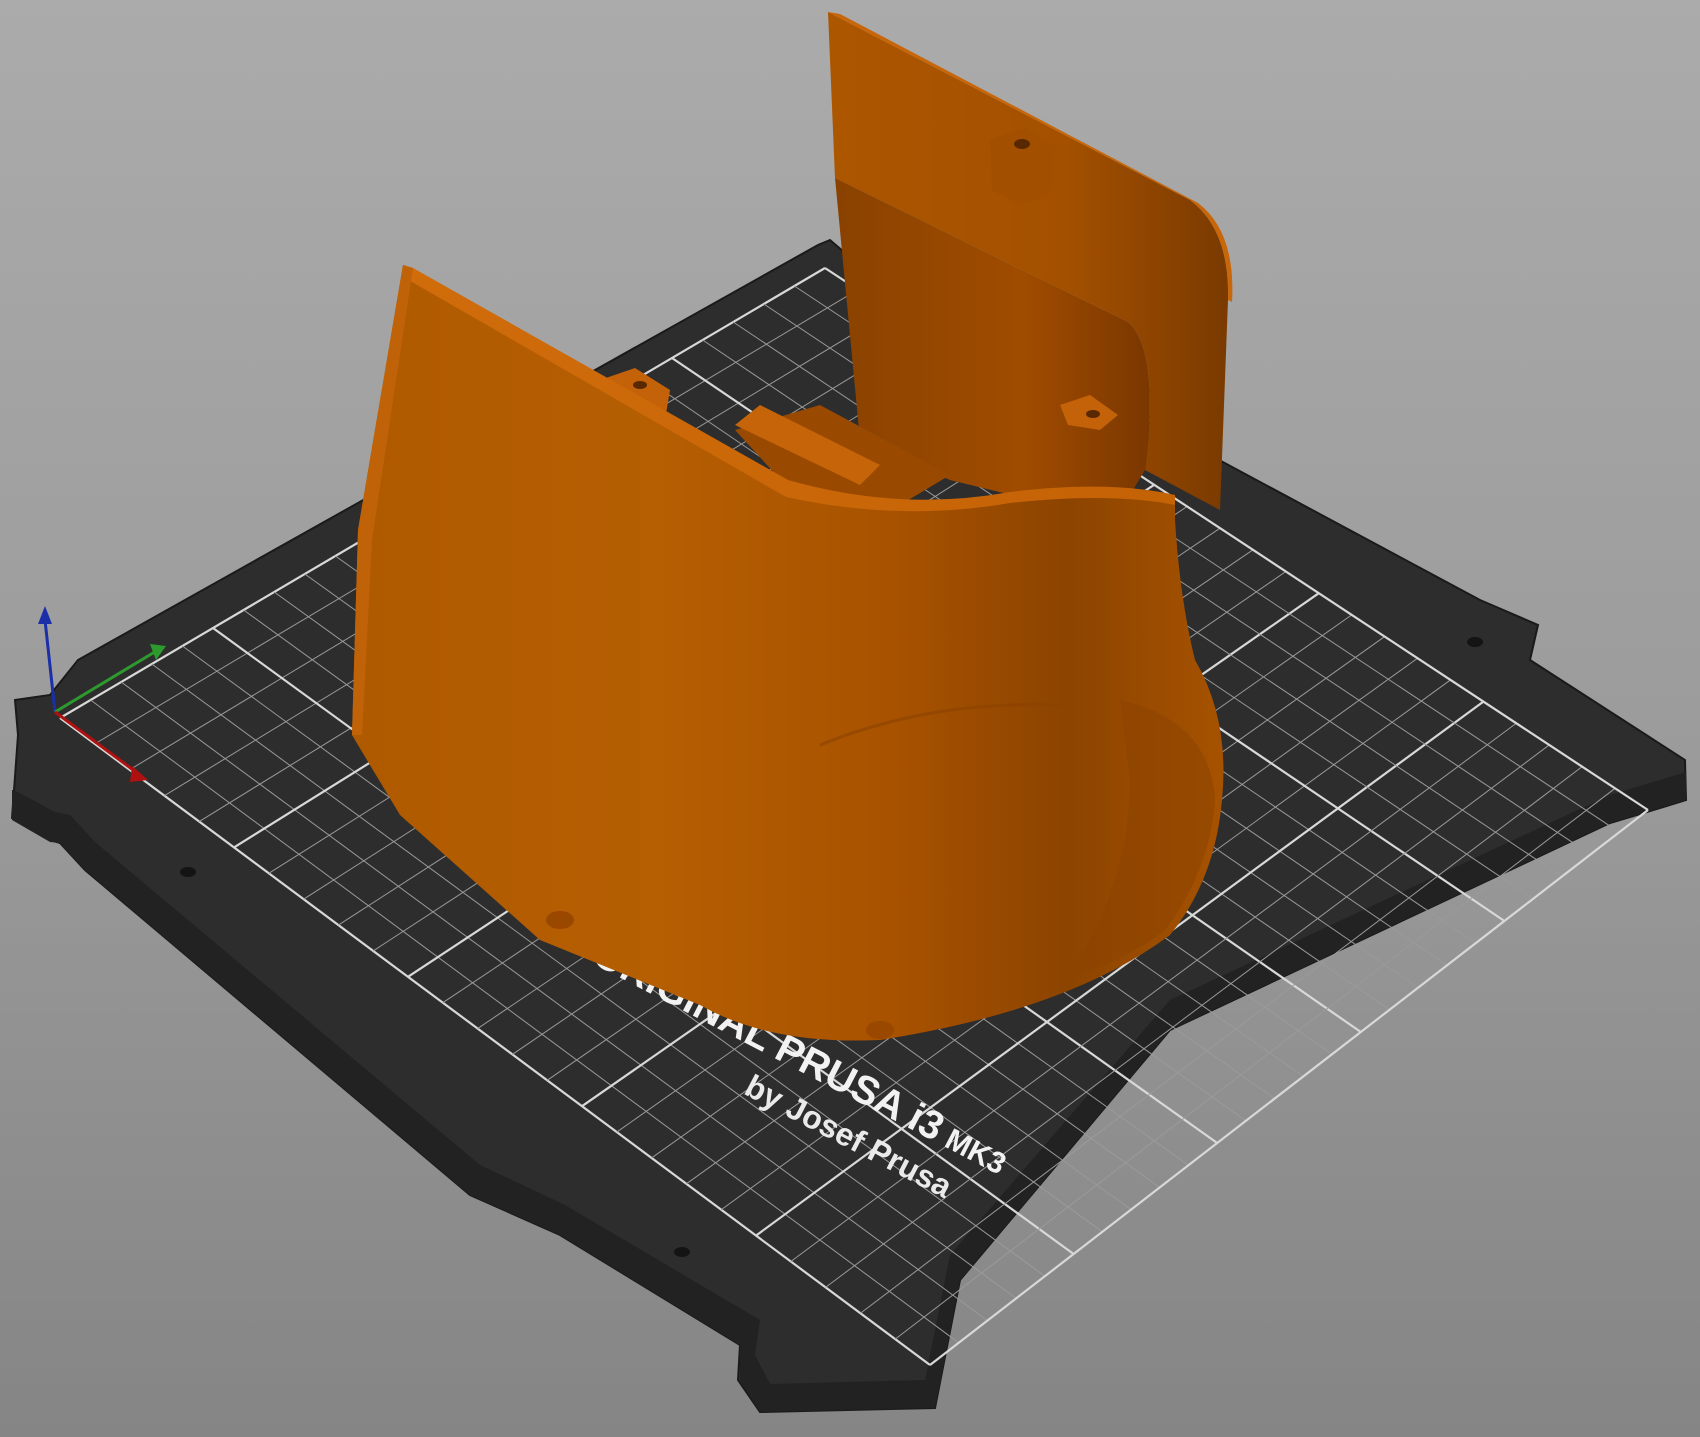  What do you see at coordinates (1022, 144) in the screenshot?
I see `mount-boss-hole` at bounding box center [1022, 144].